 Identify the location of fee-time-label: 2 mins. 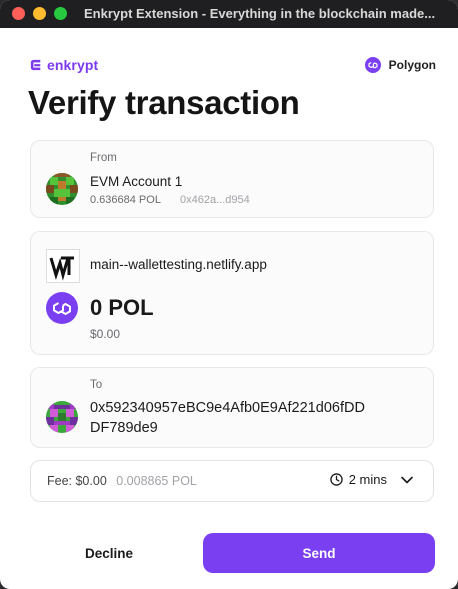
(367, 479).